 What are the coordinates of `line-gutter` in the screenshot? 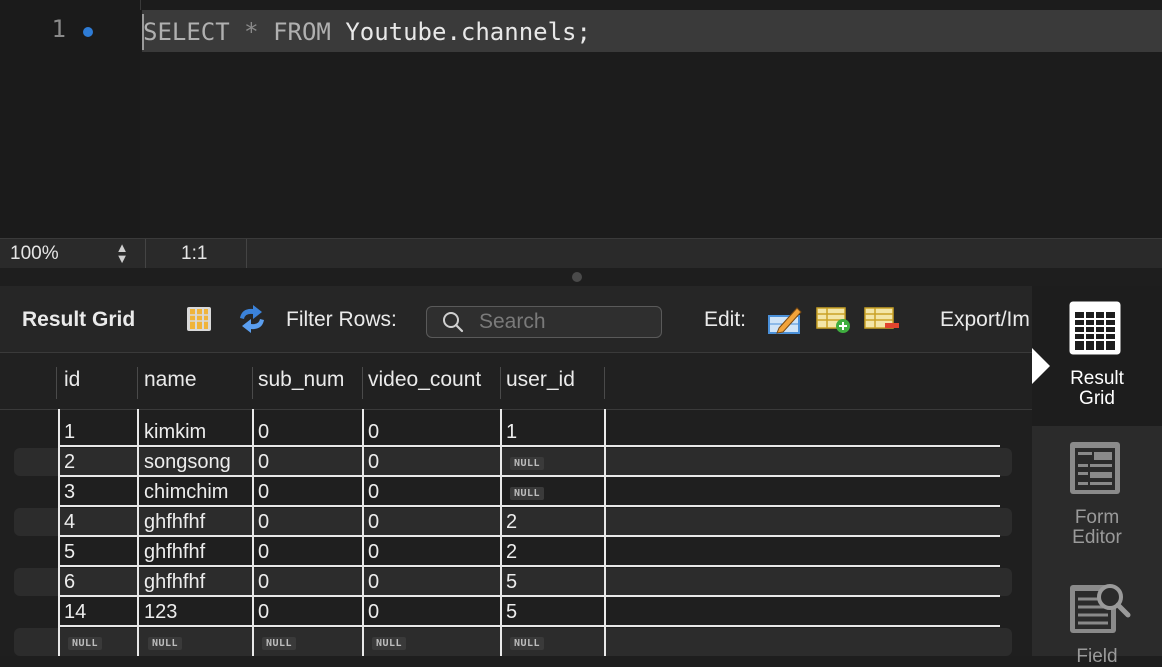 It's located at (70, 119).